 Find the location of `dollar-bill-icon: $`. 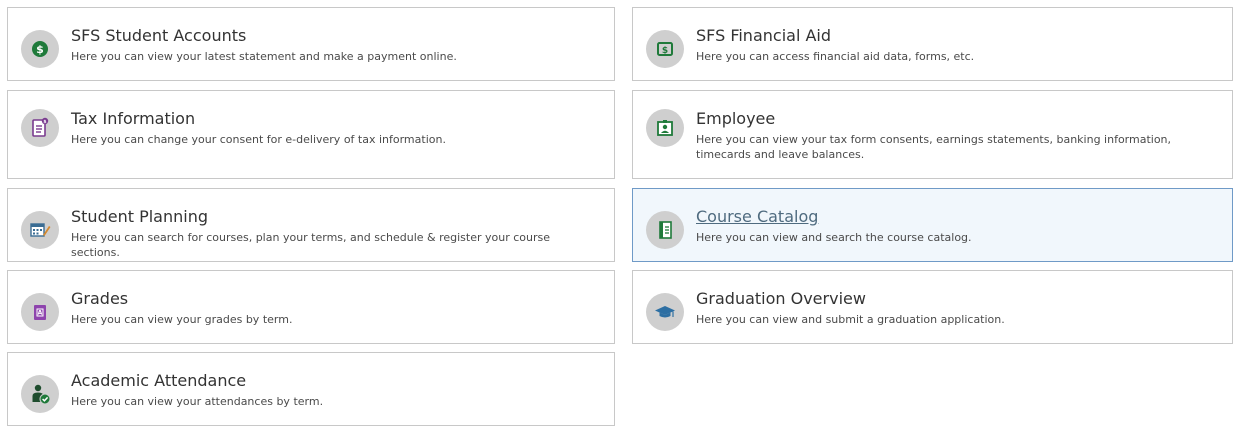

dollar-bill-icon: $ is located at coordinates (665, 49).